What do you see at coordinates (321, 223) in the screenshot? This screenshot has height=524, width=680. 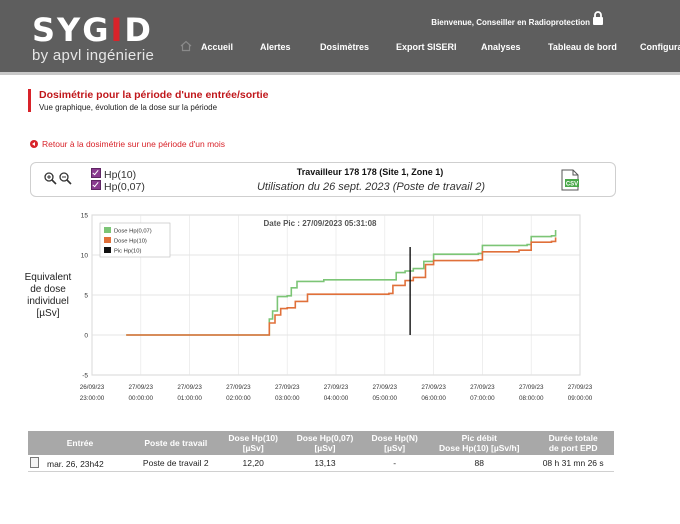 I see `chart-title: Date Pic : 27/09/2023 05:31:08` at bounding box center [321, 223].